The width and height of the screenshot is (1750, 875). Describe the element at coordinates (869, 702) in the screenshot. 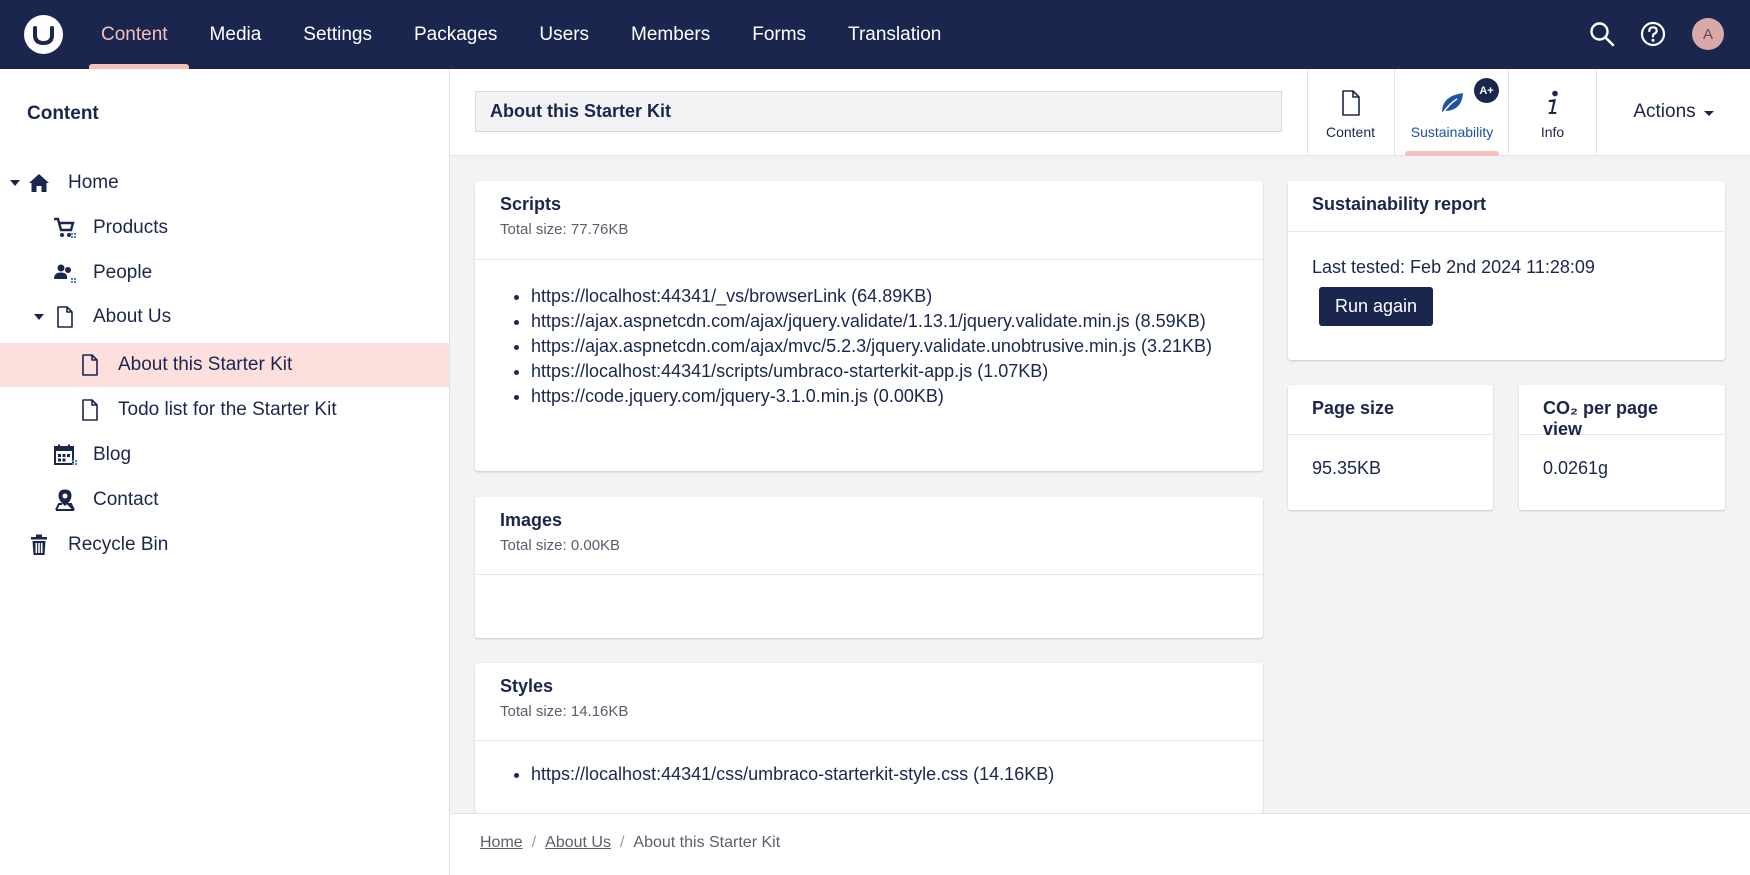

I see `card-header: Styles Total size: 14.16KB` at that location.